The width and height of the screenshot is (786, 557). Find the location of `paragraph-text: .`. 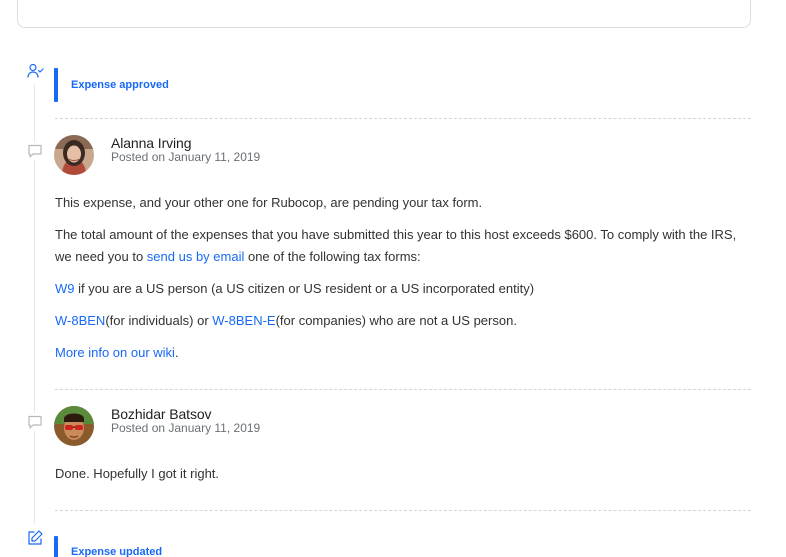

paragraph-text: . is located at coordinates (176, 352).